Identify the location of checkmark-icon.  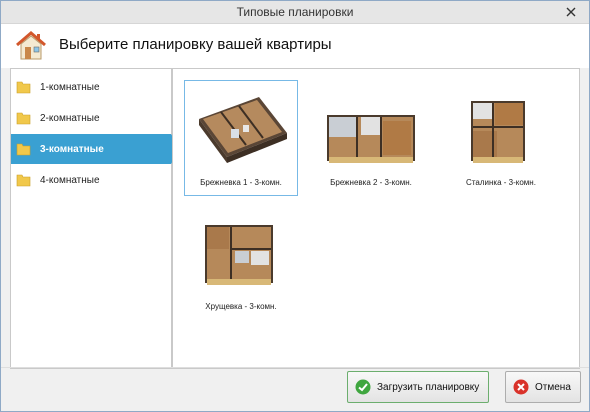
(363, 387).